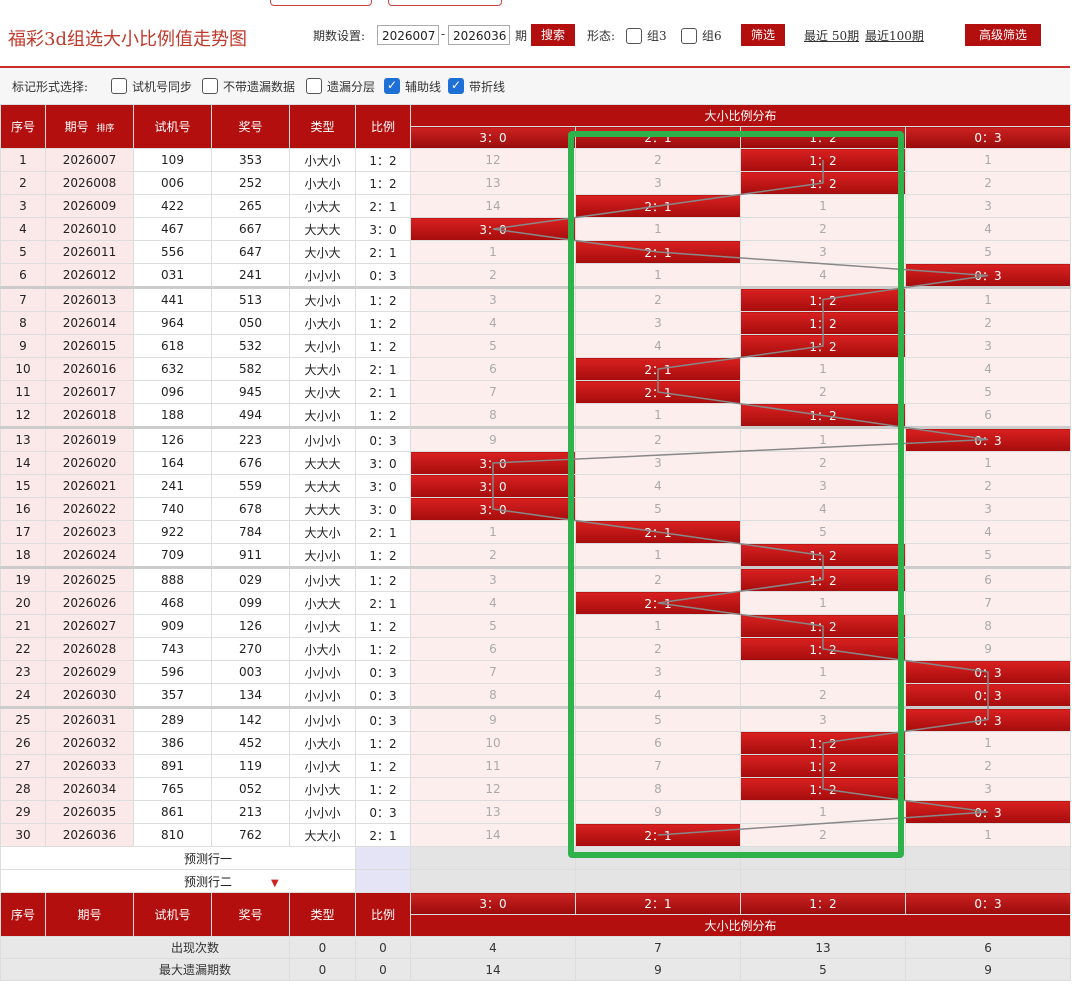 This screenshot has width=1080, height=984. Describe the element at coordinates (23, 346) in the screenshot. I see `row-seq: 9` at that location.